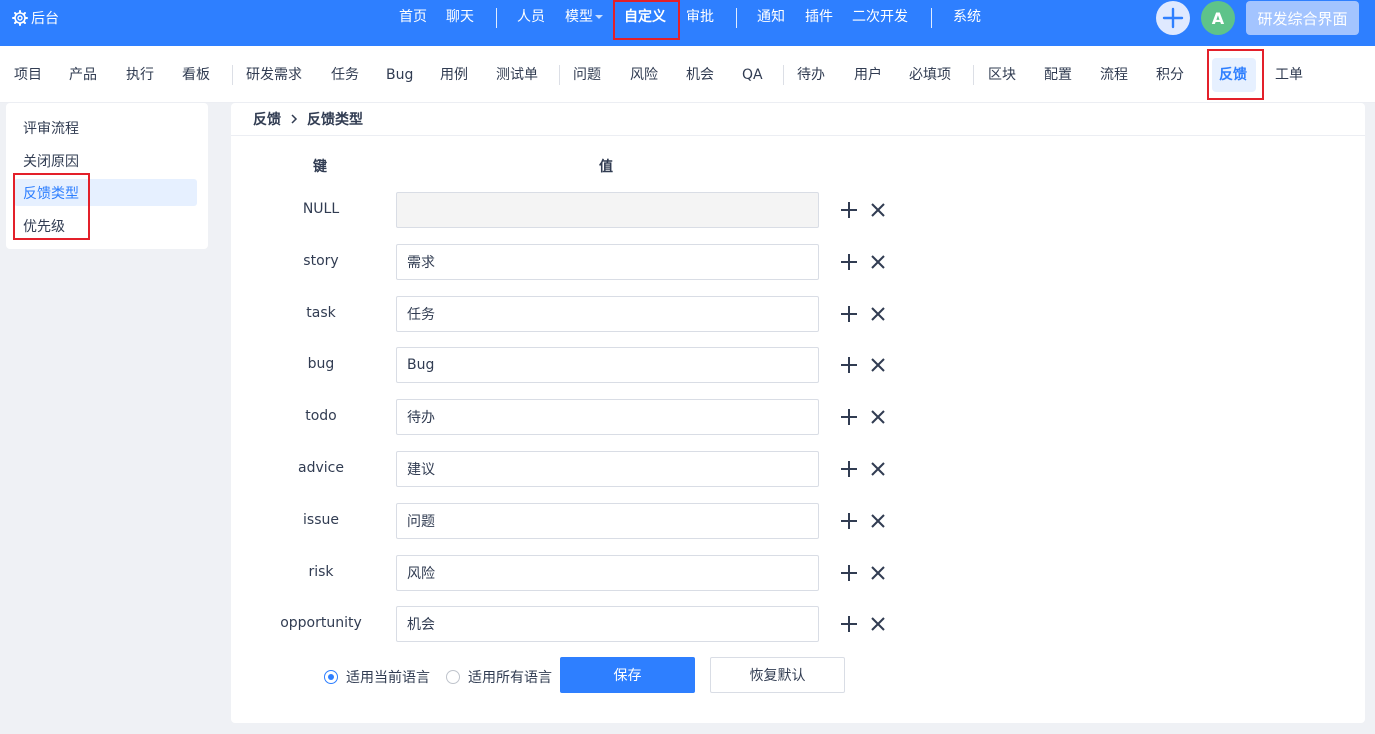  I want to click on table-row: NULL, so click(581, 210).